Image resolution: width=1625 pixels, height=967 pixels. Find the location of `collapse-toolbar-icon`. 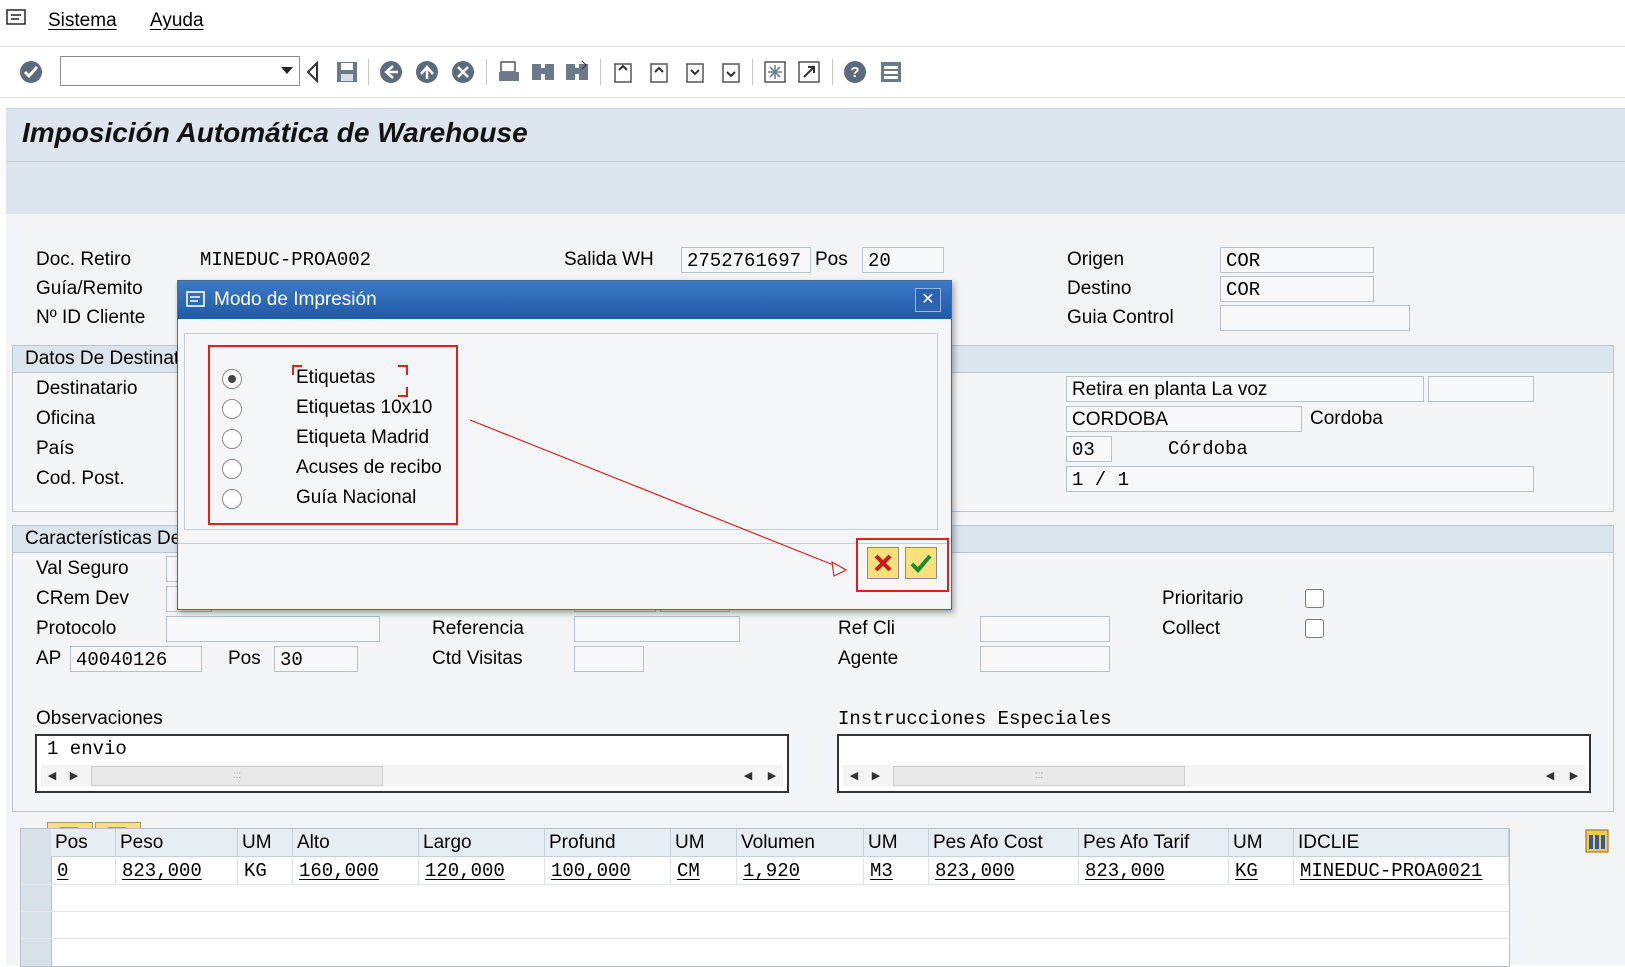

collapse-toolbar-icon is located at coordinates (313, 72).